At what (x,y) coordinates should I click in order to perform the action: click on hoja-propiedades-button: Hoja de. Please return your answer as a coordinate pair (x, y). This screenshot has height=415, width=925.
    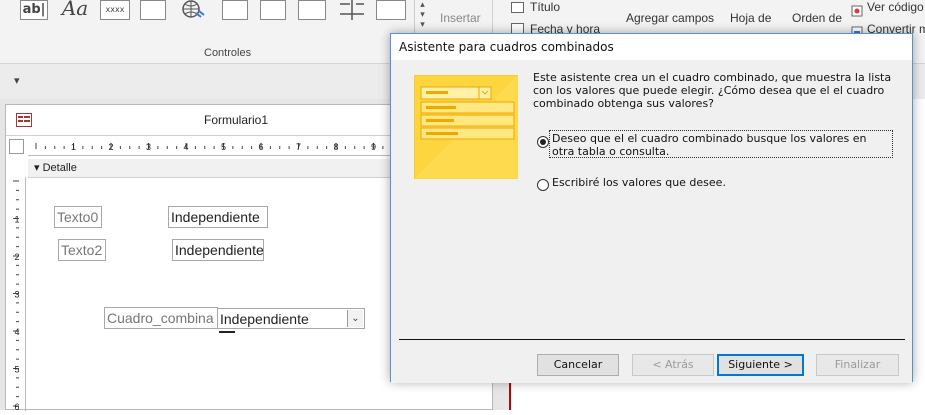
    Looking at the image, I should click on (750, 18).